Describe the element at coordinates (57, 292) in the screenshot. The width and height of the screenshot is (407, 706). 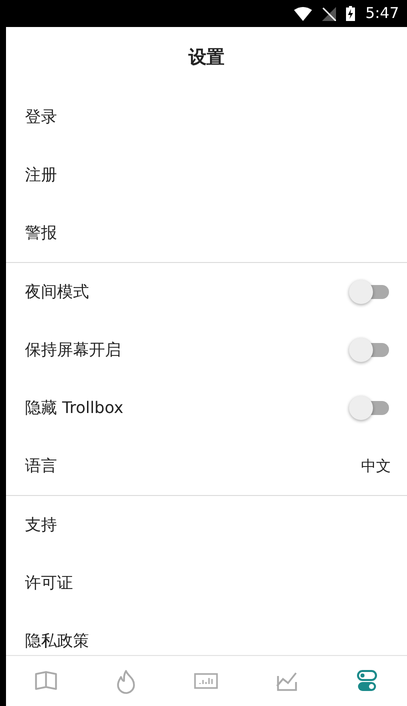
I see `setting-label: 夜间模式` at that location.